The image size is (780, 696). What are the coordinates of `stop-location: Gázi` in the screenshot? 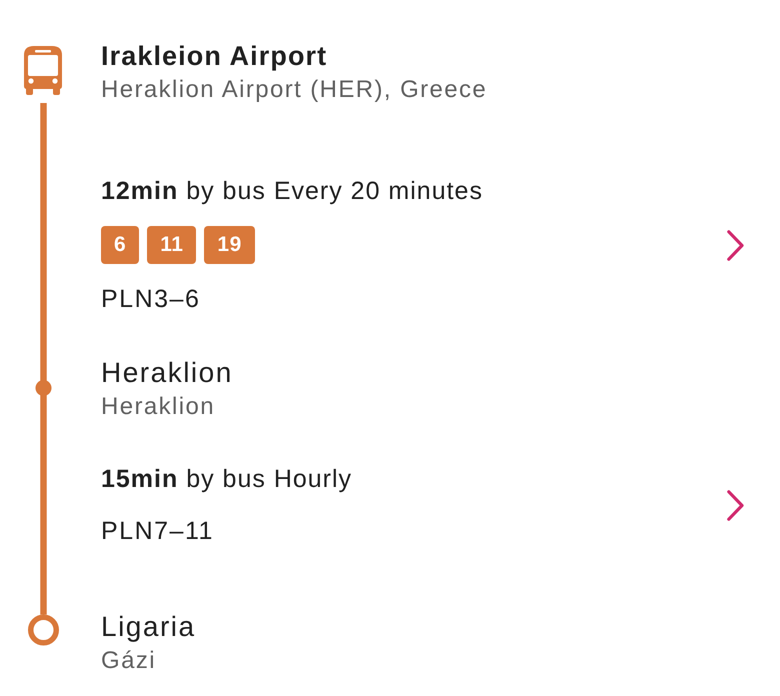 It's located at (128, 661).